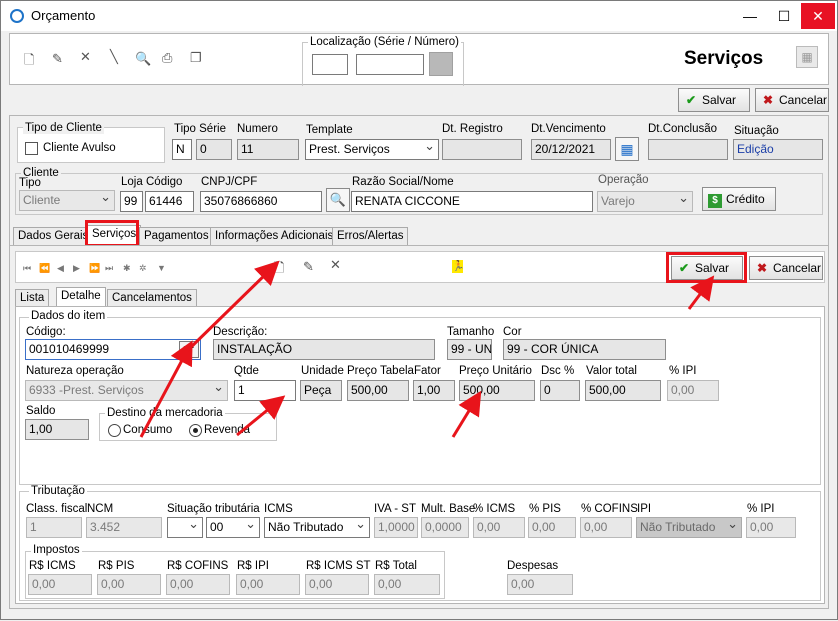  Describe the element at coordinates (317, 527) in the screenshot. I see `icms-select: Não Tributado` at that location.